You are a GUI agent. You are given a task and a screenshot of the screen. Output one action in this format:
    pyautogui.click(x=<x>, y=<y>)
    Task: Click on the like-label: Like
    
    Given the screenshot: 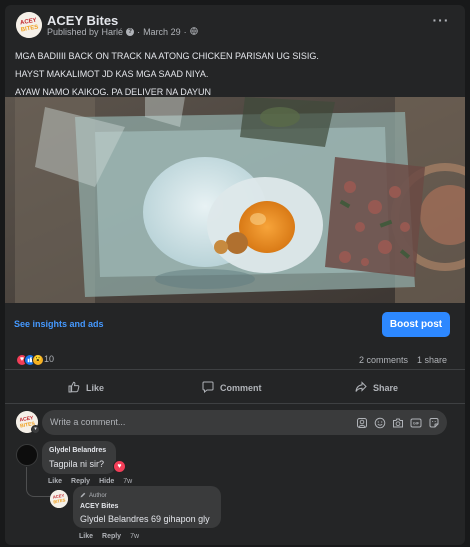 What is the action you would take?
    pyautogui.click(x=95, y=388)
    